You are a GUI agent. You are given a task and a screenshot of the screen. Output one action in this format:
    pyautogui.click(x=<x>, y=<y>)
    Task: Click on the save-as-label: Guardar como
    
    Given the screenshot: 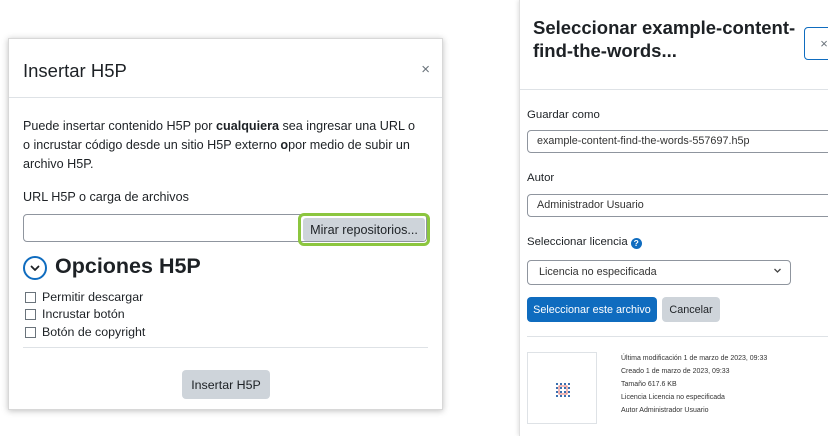 What is the action you would take?
    pyautogui.click(x=563, y=115)
    